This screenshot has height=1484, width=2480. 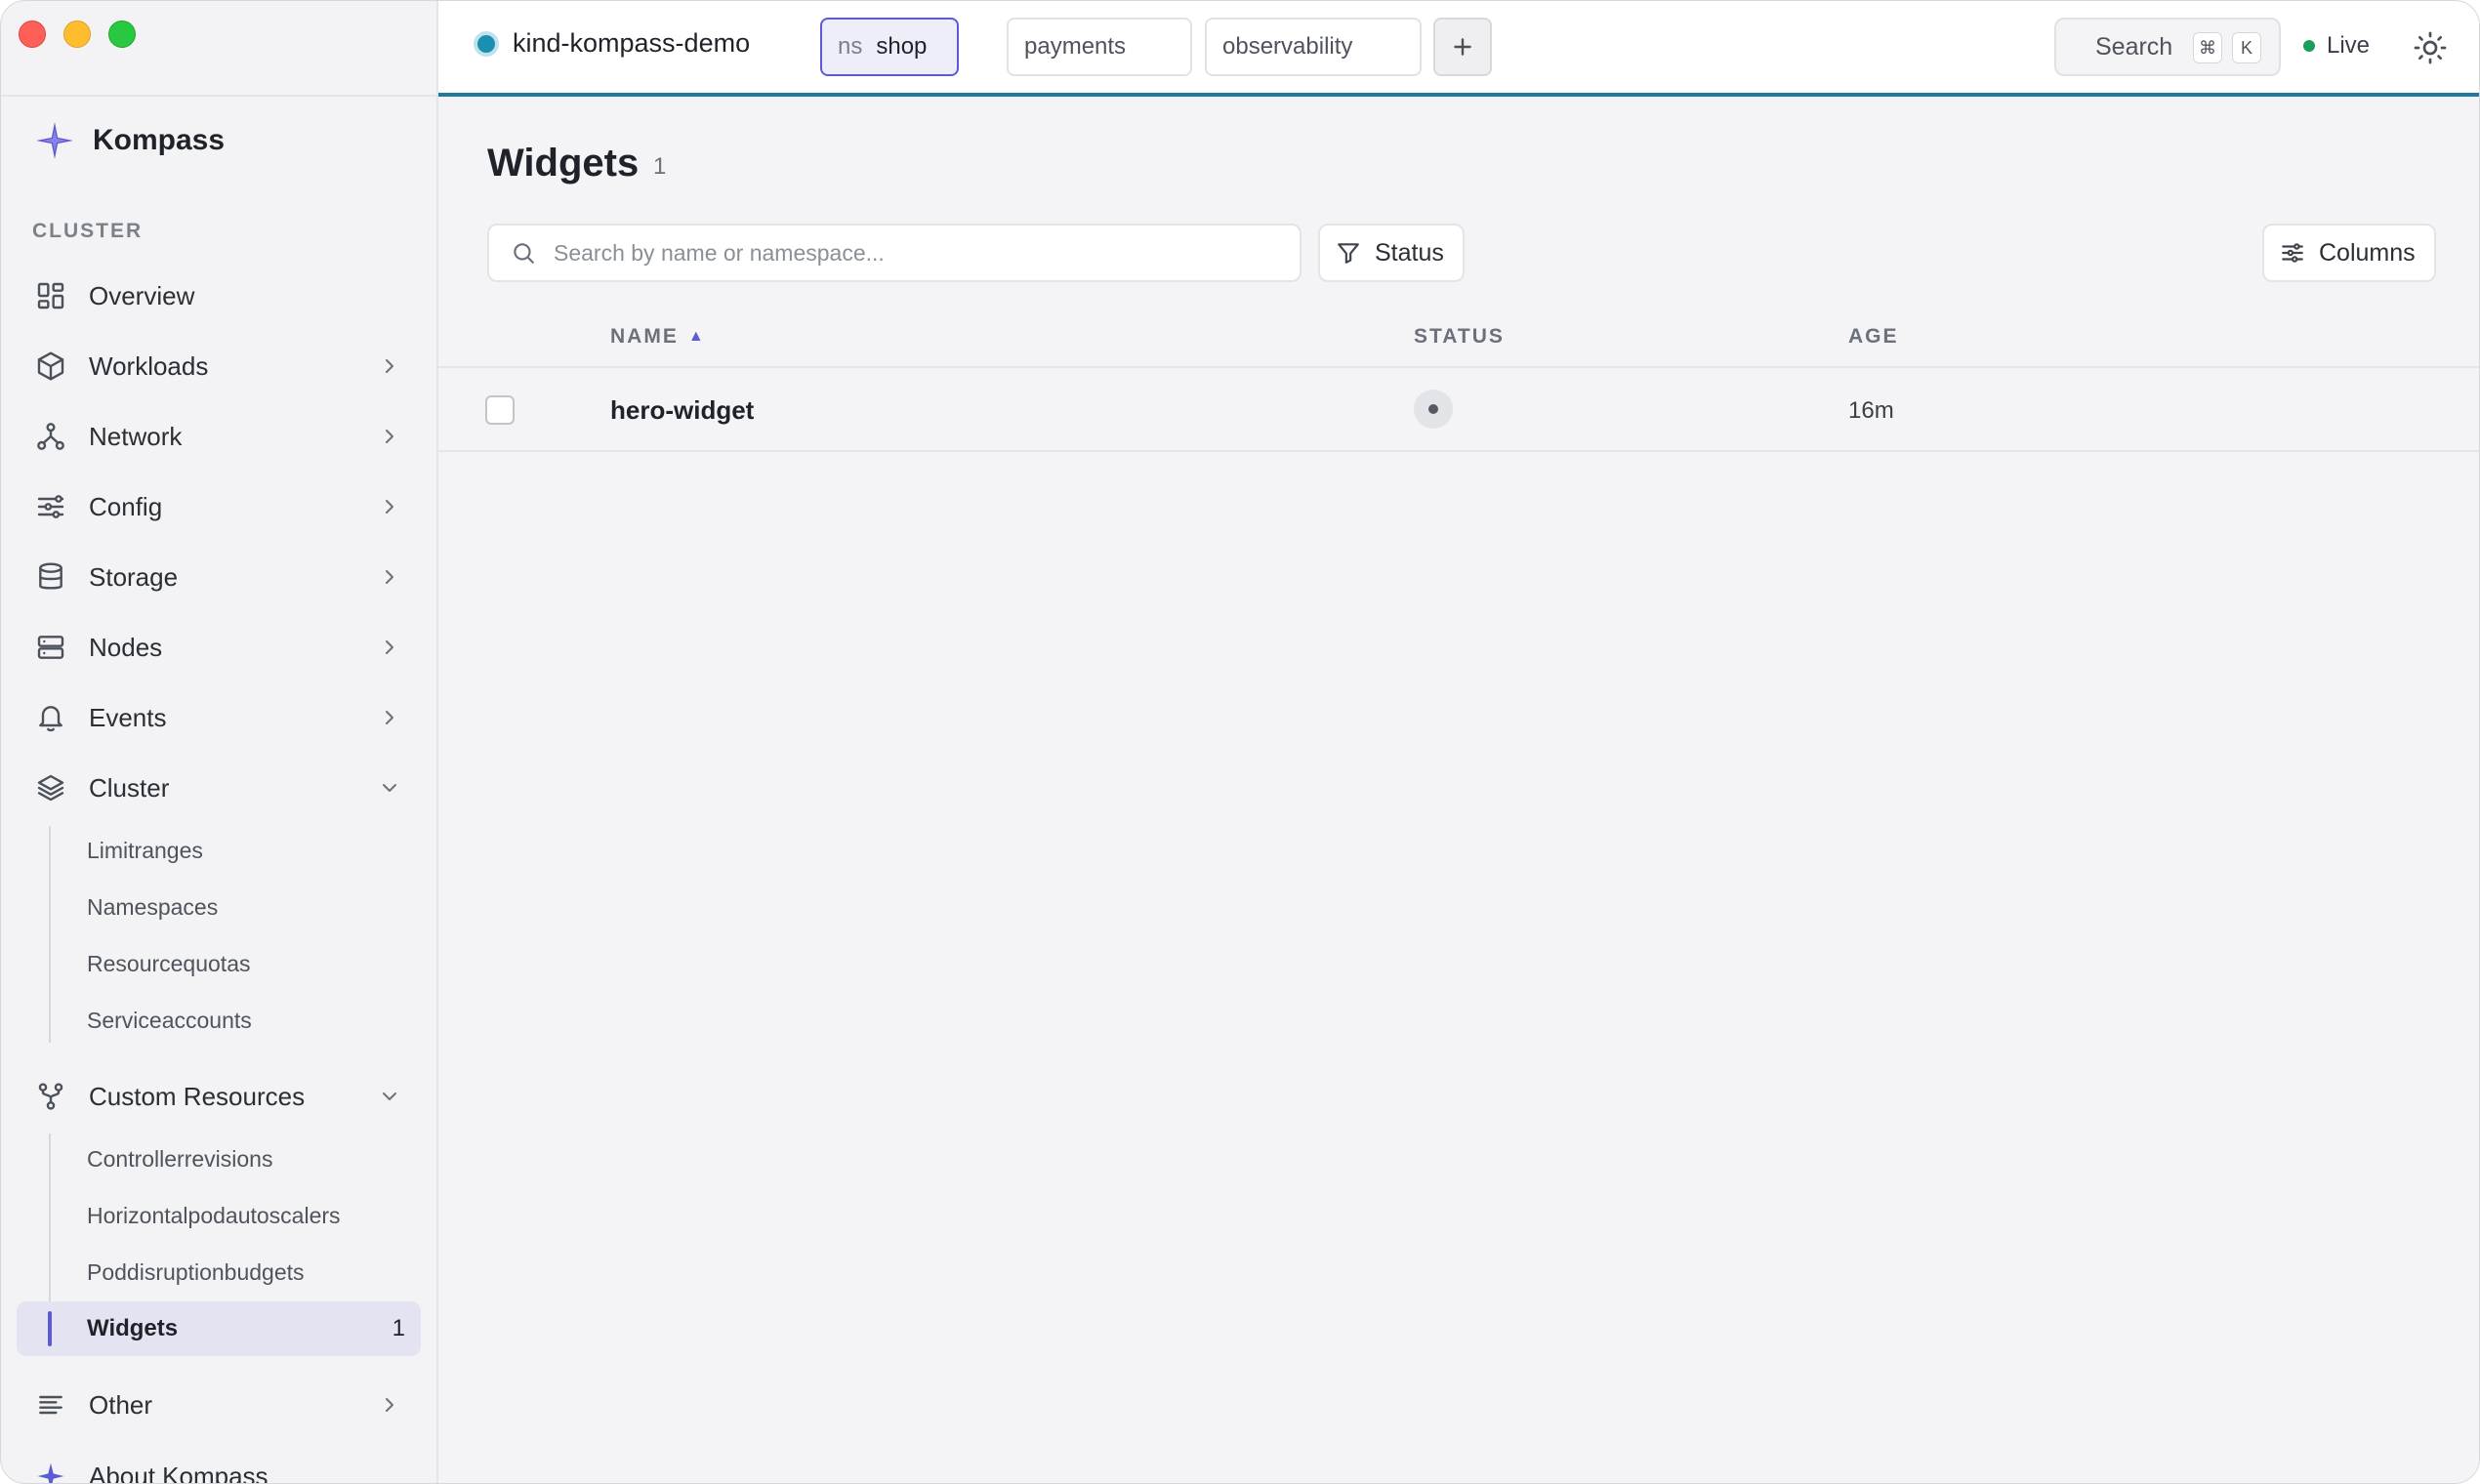 I want to click on sun-icon, so click(x=2430, y=48).